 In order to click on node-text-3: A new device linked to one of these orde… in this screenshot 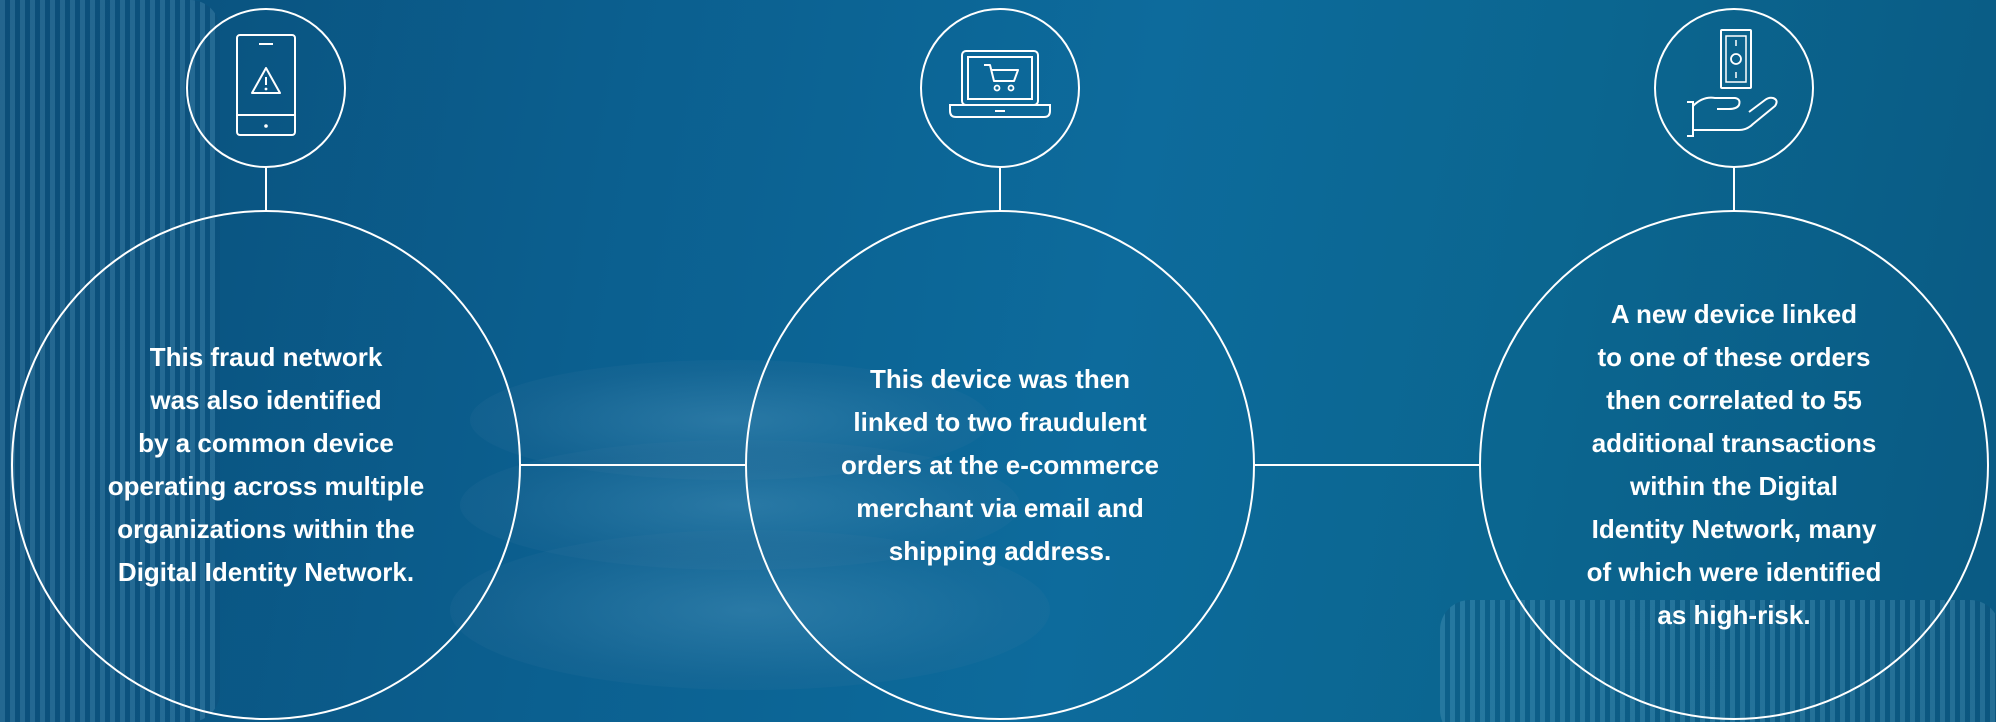, I will do `click(1734, 464)`.